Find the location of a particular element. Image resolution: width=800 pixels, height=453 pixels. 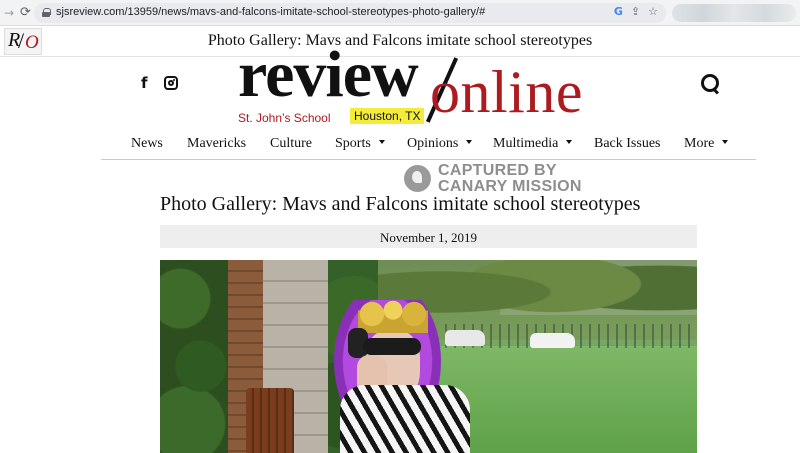

instagram-icon is located at coordinates (171, 83).